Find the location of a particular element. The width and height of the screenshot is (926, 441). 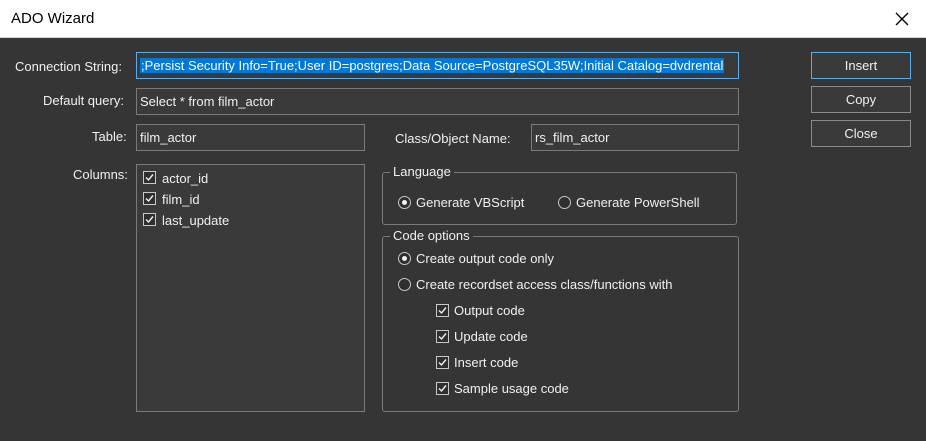

powershell-label: Generate PowerShell is located at coordinates (638, 202).